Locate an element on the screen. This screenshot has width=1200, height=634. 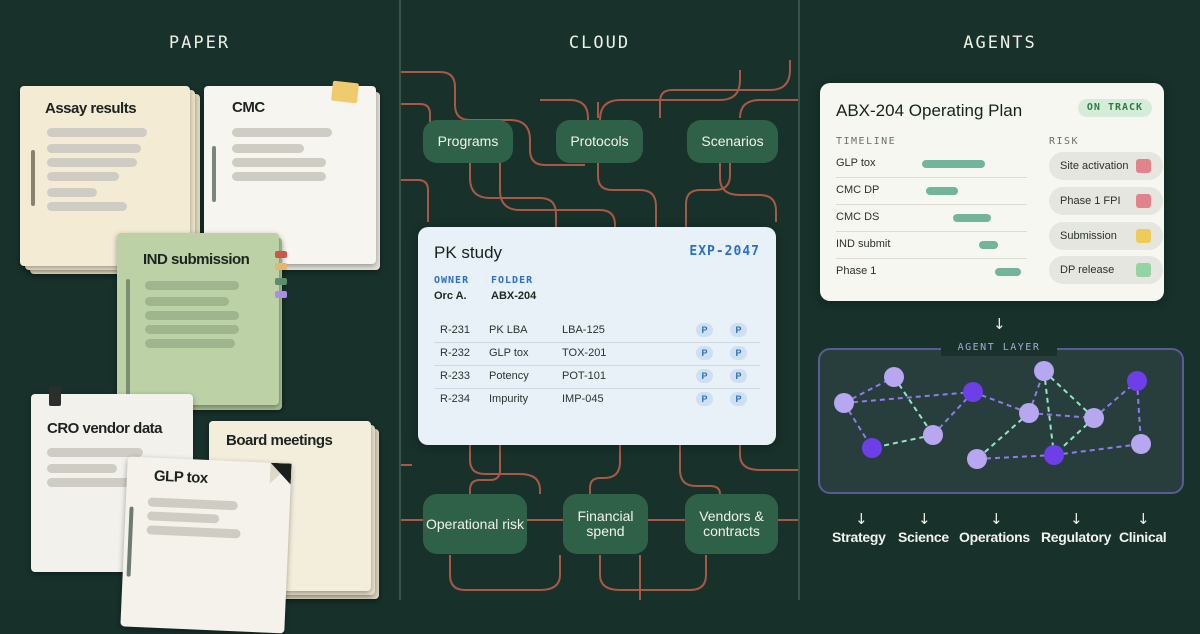
table-row: R-234 Impurity IMP-045 P P is located at coordinates (597, 399).